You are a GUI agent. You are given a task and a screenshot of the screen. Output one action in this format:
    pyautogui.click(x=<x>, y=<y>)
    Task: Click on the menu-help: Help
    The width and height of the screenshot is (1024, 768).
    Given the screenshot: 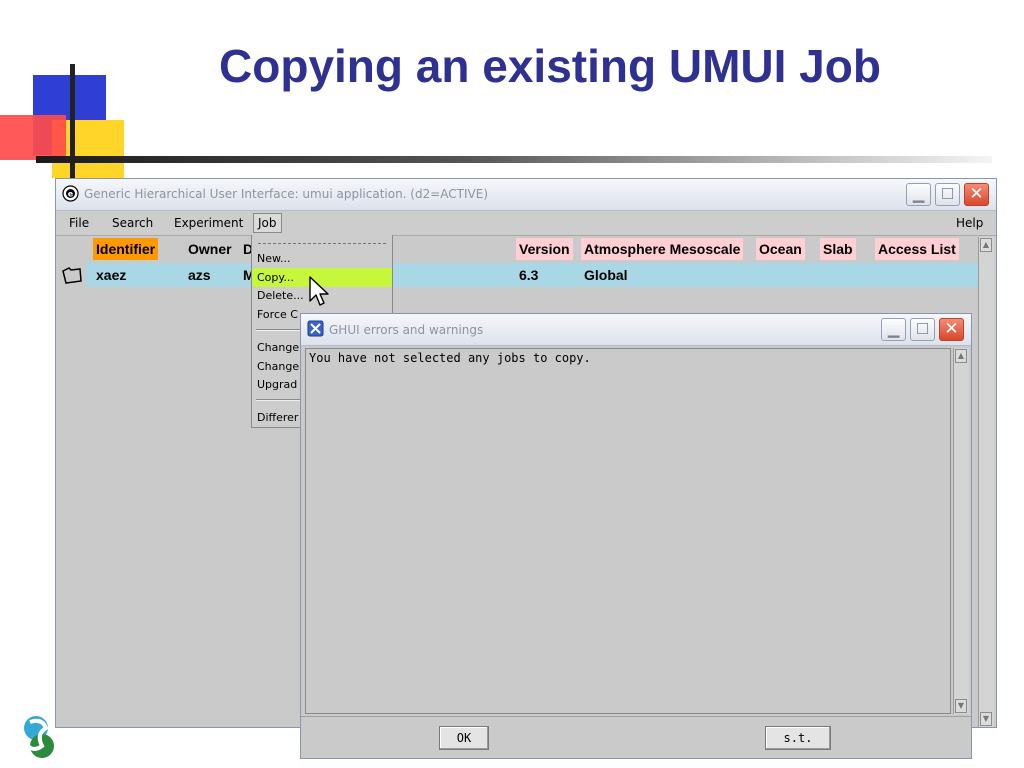 What is the action you would take?
    pyautogui.click(x=969, y=223)
    